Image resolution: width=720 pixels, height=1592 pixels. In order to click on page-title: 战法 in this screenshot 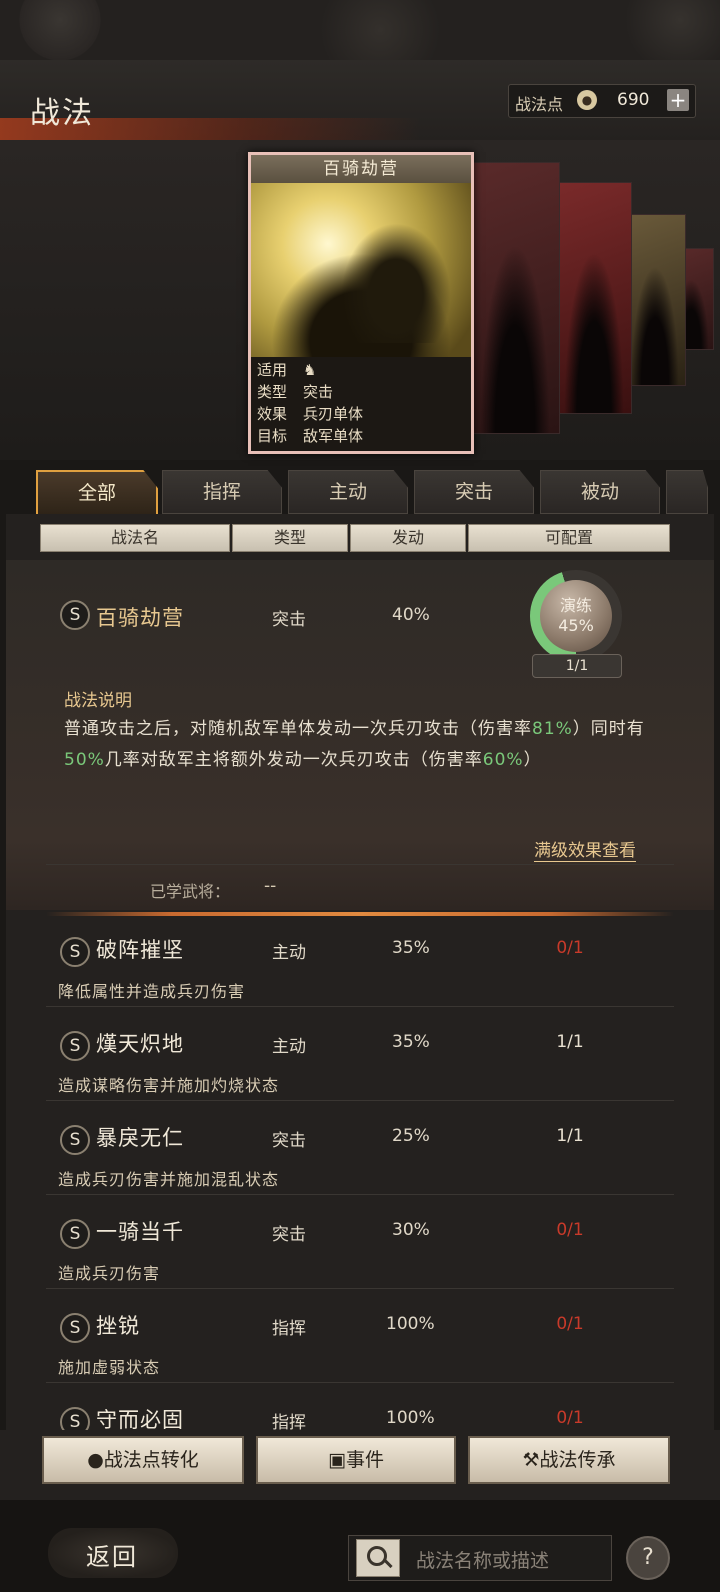, I will do `click(62, 113)`.